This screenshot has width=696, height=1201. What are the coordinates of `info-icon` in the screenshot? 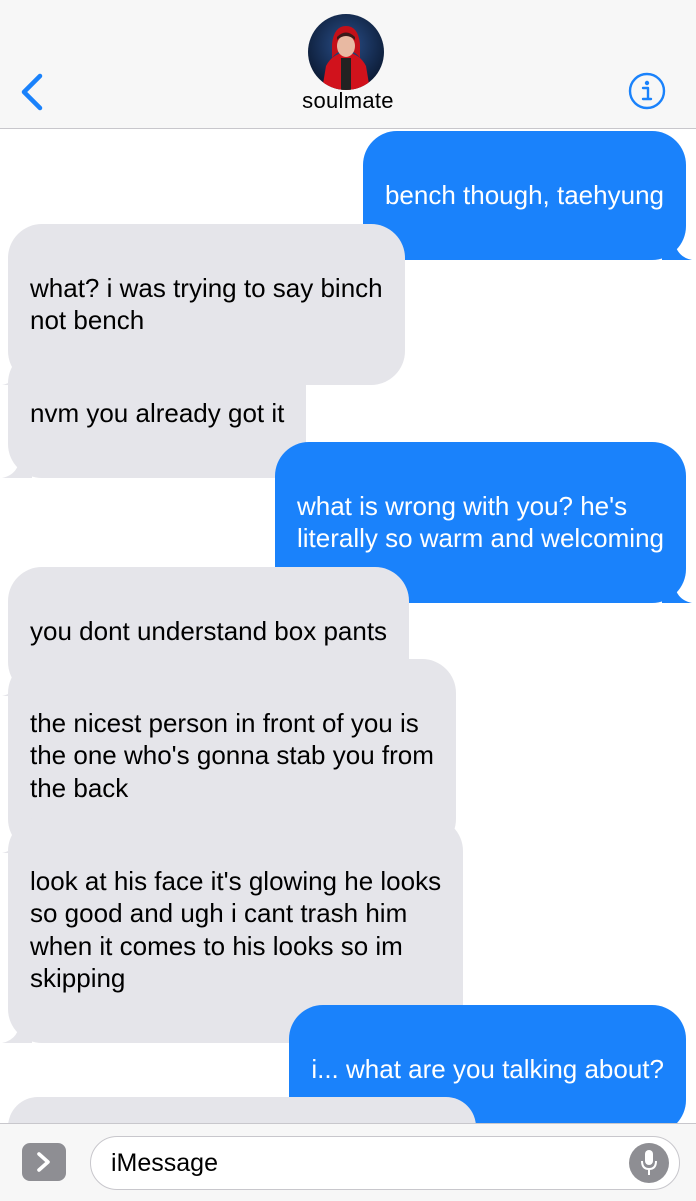 It's located at (647, 91).